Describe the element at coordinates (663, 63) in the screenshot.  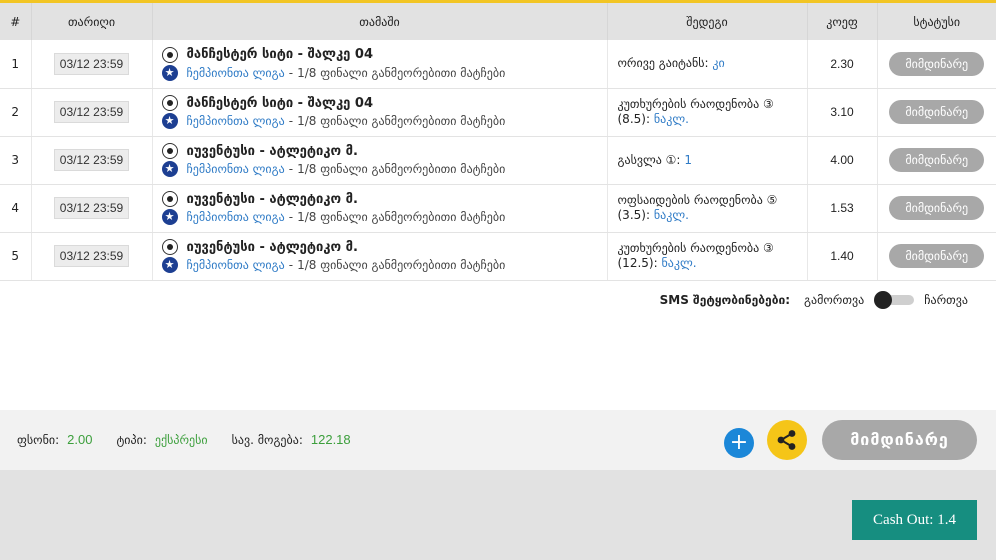
I see `event-label: ორივე გაიტანს:` at that location.